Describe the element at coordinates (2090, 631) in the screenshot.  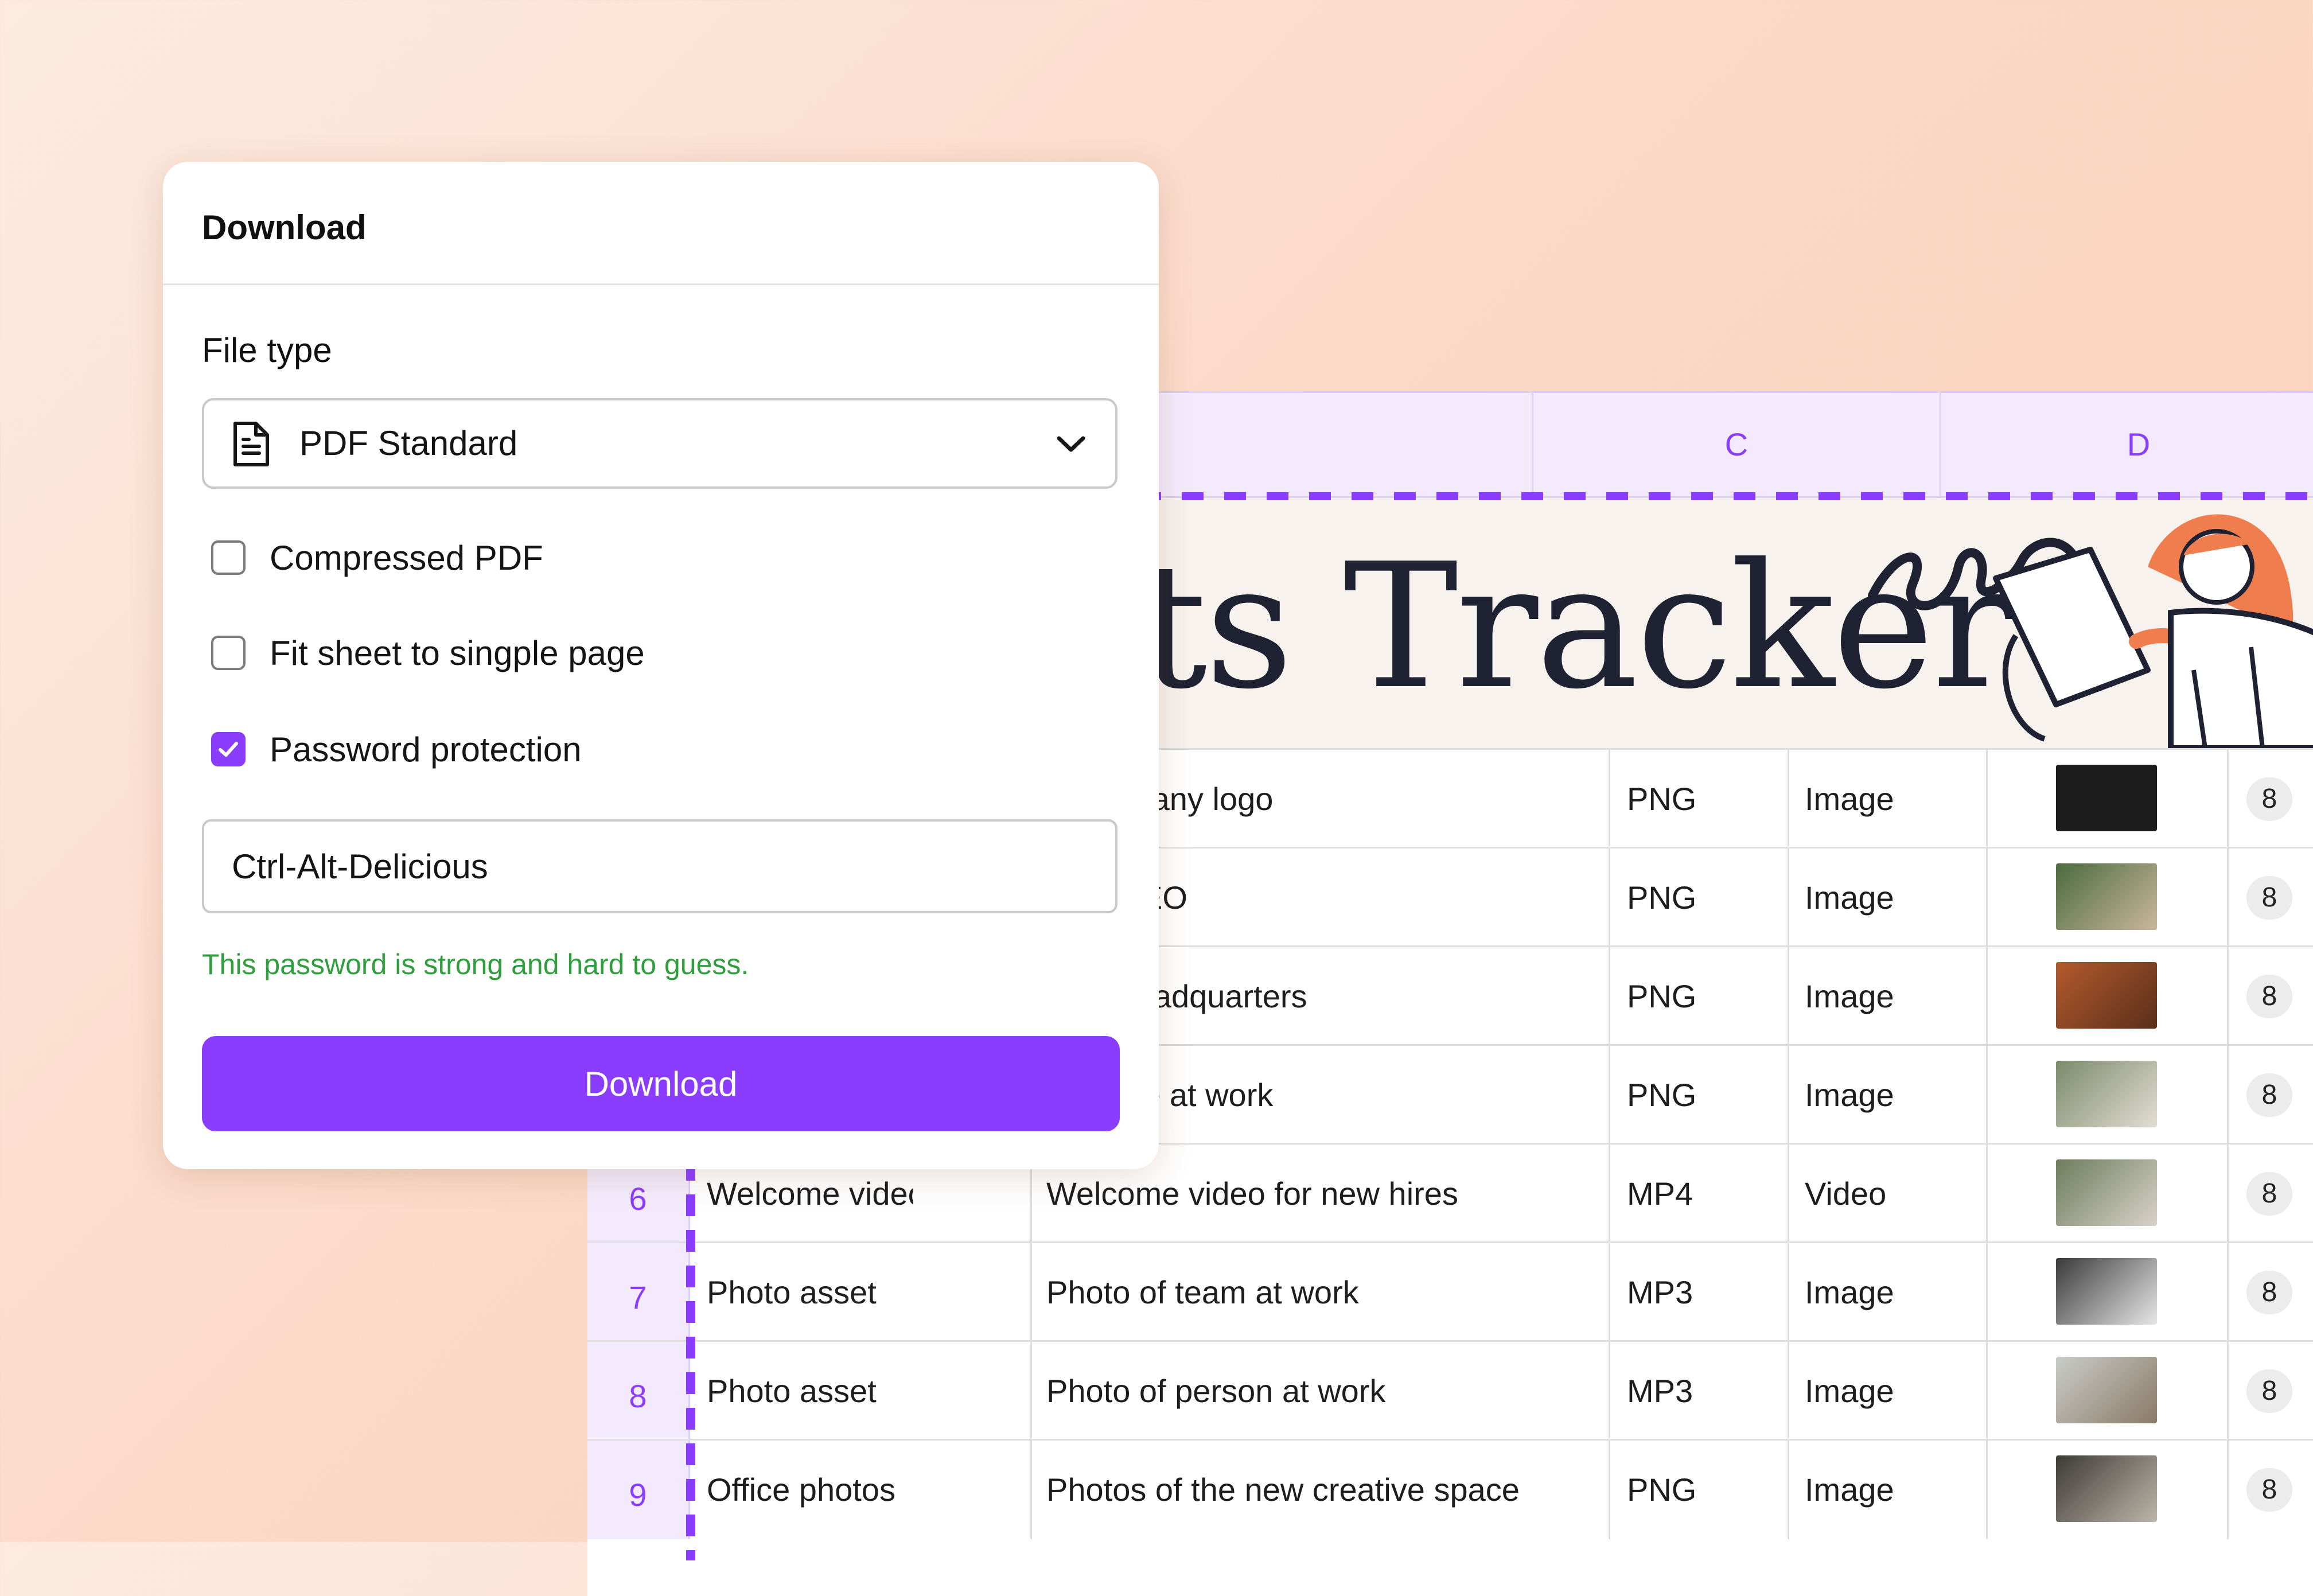
I see `person-with-tablet-illustration` at that location.